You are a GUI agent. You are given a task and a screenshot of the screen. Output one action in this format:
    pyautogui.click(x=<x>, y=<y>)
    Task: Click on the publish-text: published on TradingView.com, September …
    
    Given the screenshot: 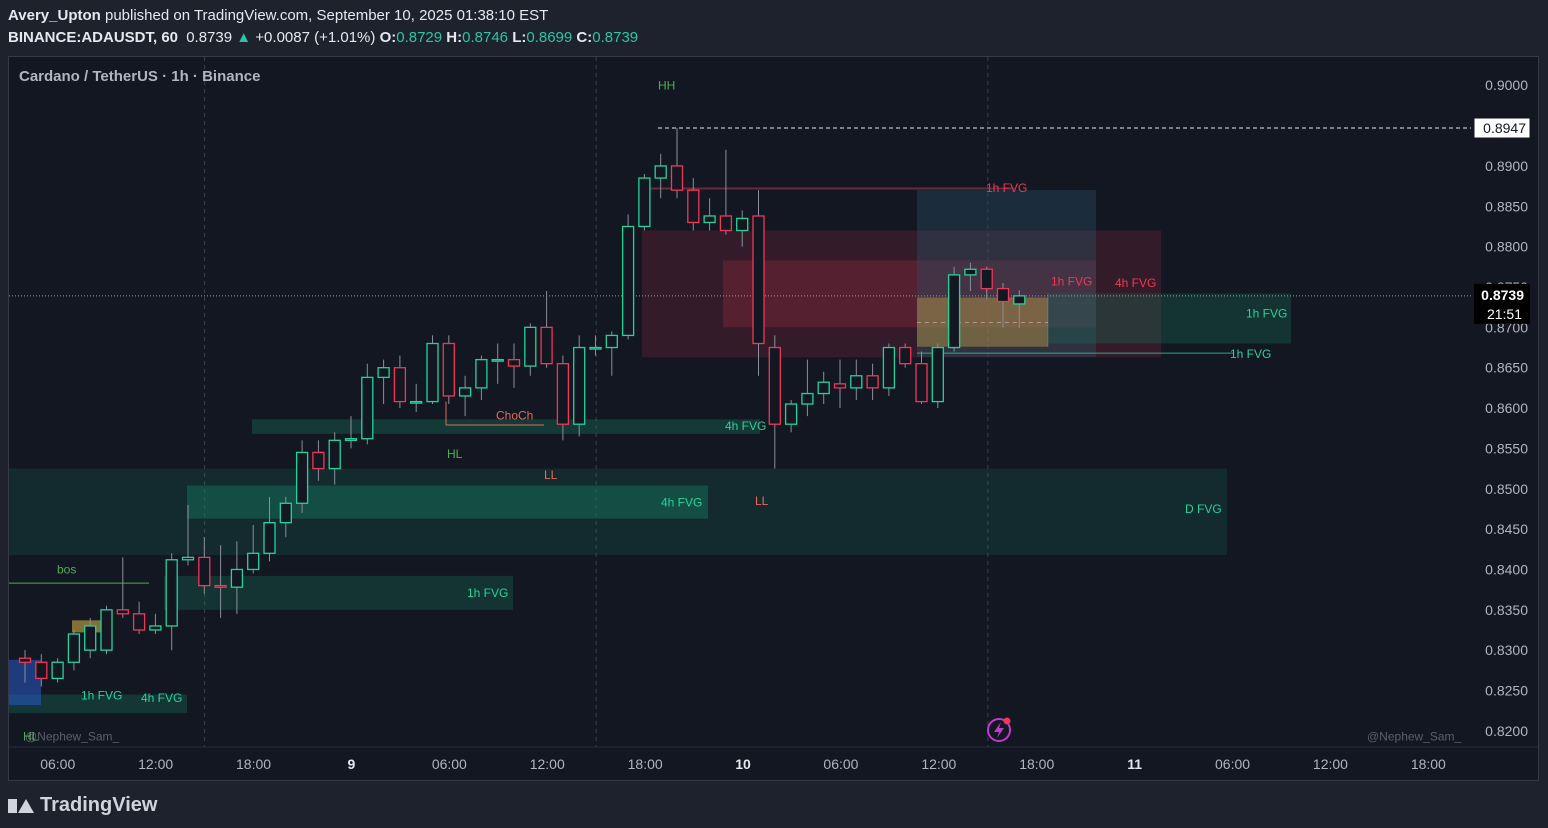 What is the action you would take?
    pyautogui.click(x=326, y=15)
    